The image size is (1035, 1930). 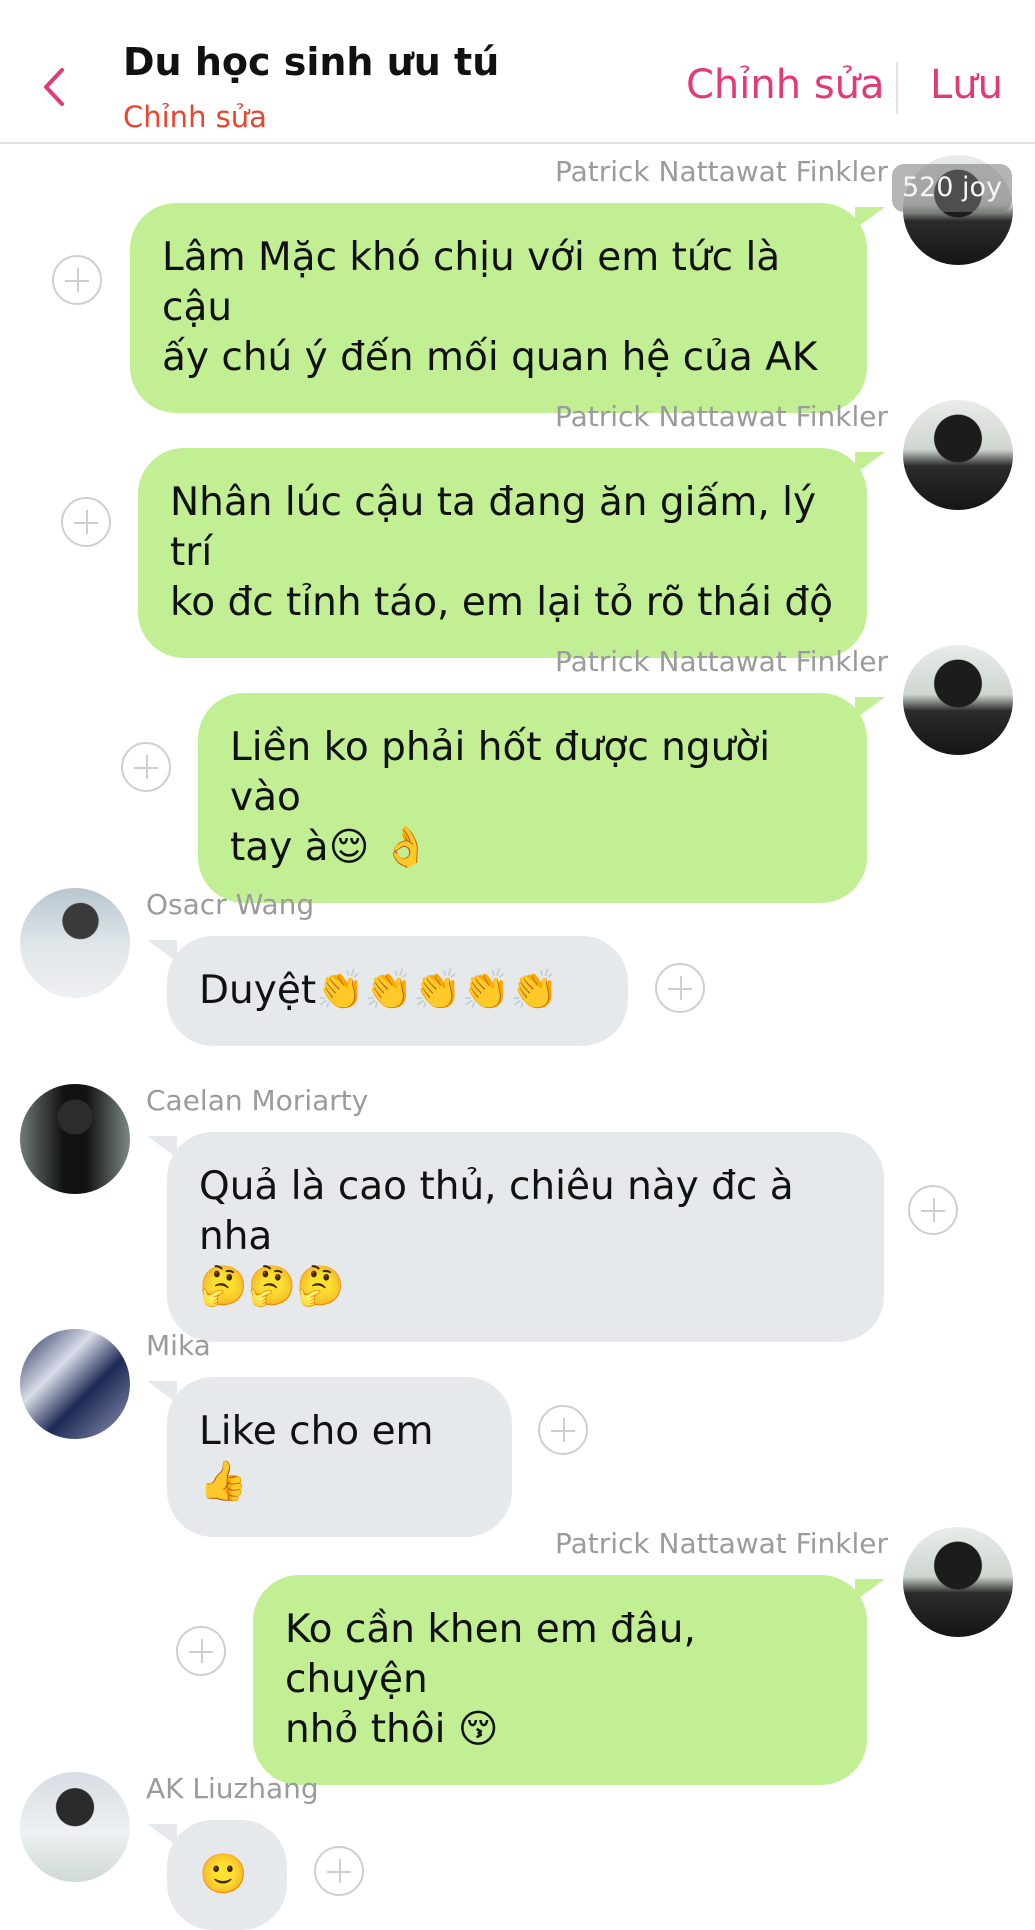 I want to click on sender-name: Mika, so click(x=178, y=1345).